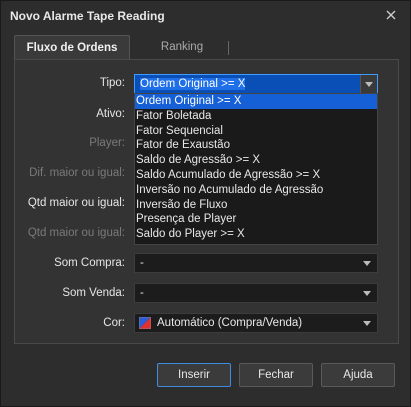  I want to click on tab-ranking: Ranking, so click(182, 47).